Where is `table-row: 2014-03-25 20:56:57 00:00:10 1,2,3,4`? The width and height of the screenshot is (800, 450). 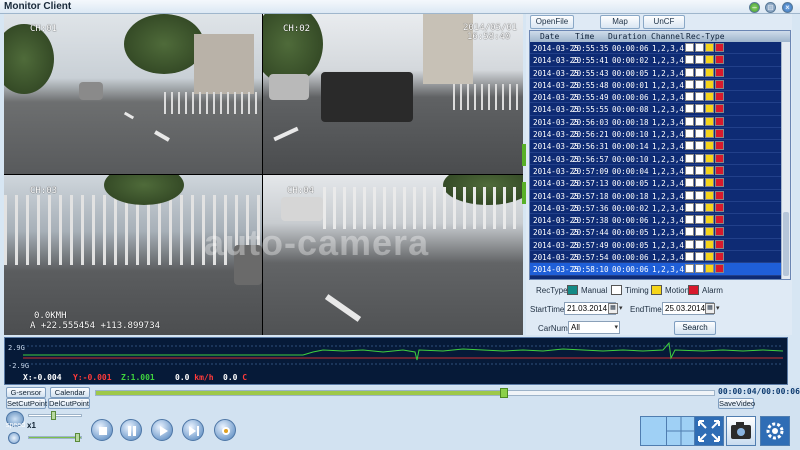 table-row: 2014-03-25 20:56:57 00:00:10 1,2,3,4 is located at coordinates (656, 159).